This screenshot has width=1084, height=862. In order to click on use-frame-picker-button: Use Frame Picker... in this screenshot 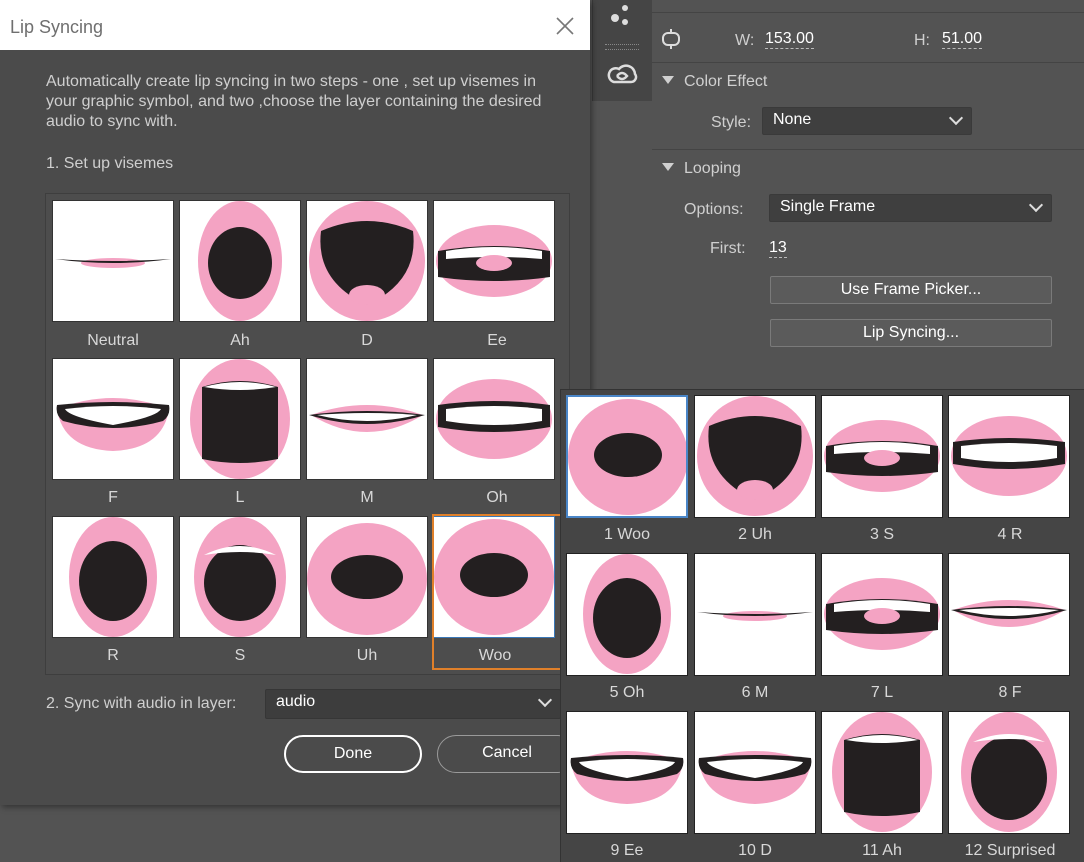, I will do `click(911, 290)`.